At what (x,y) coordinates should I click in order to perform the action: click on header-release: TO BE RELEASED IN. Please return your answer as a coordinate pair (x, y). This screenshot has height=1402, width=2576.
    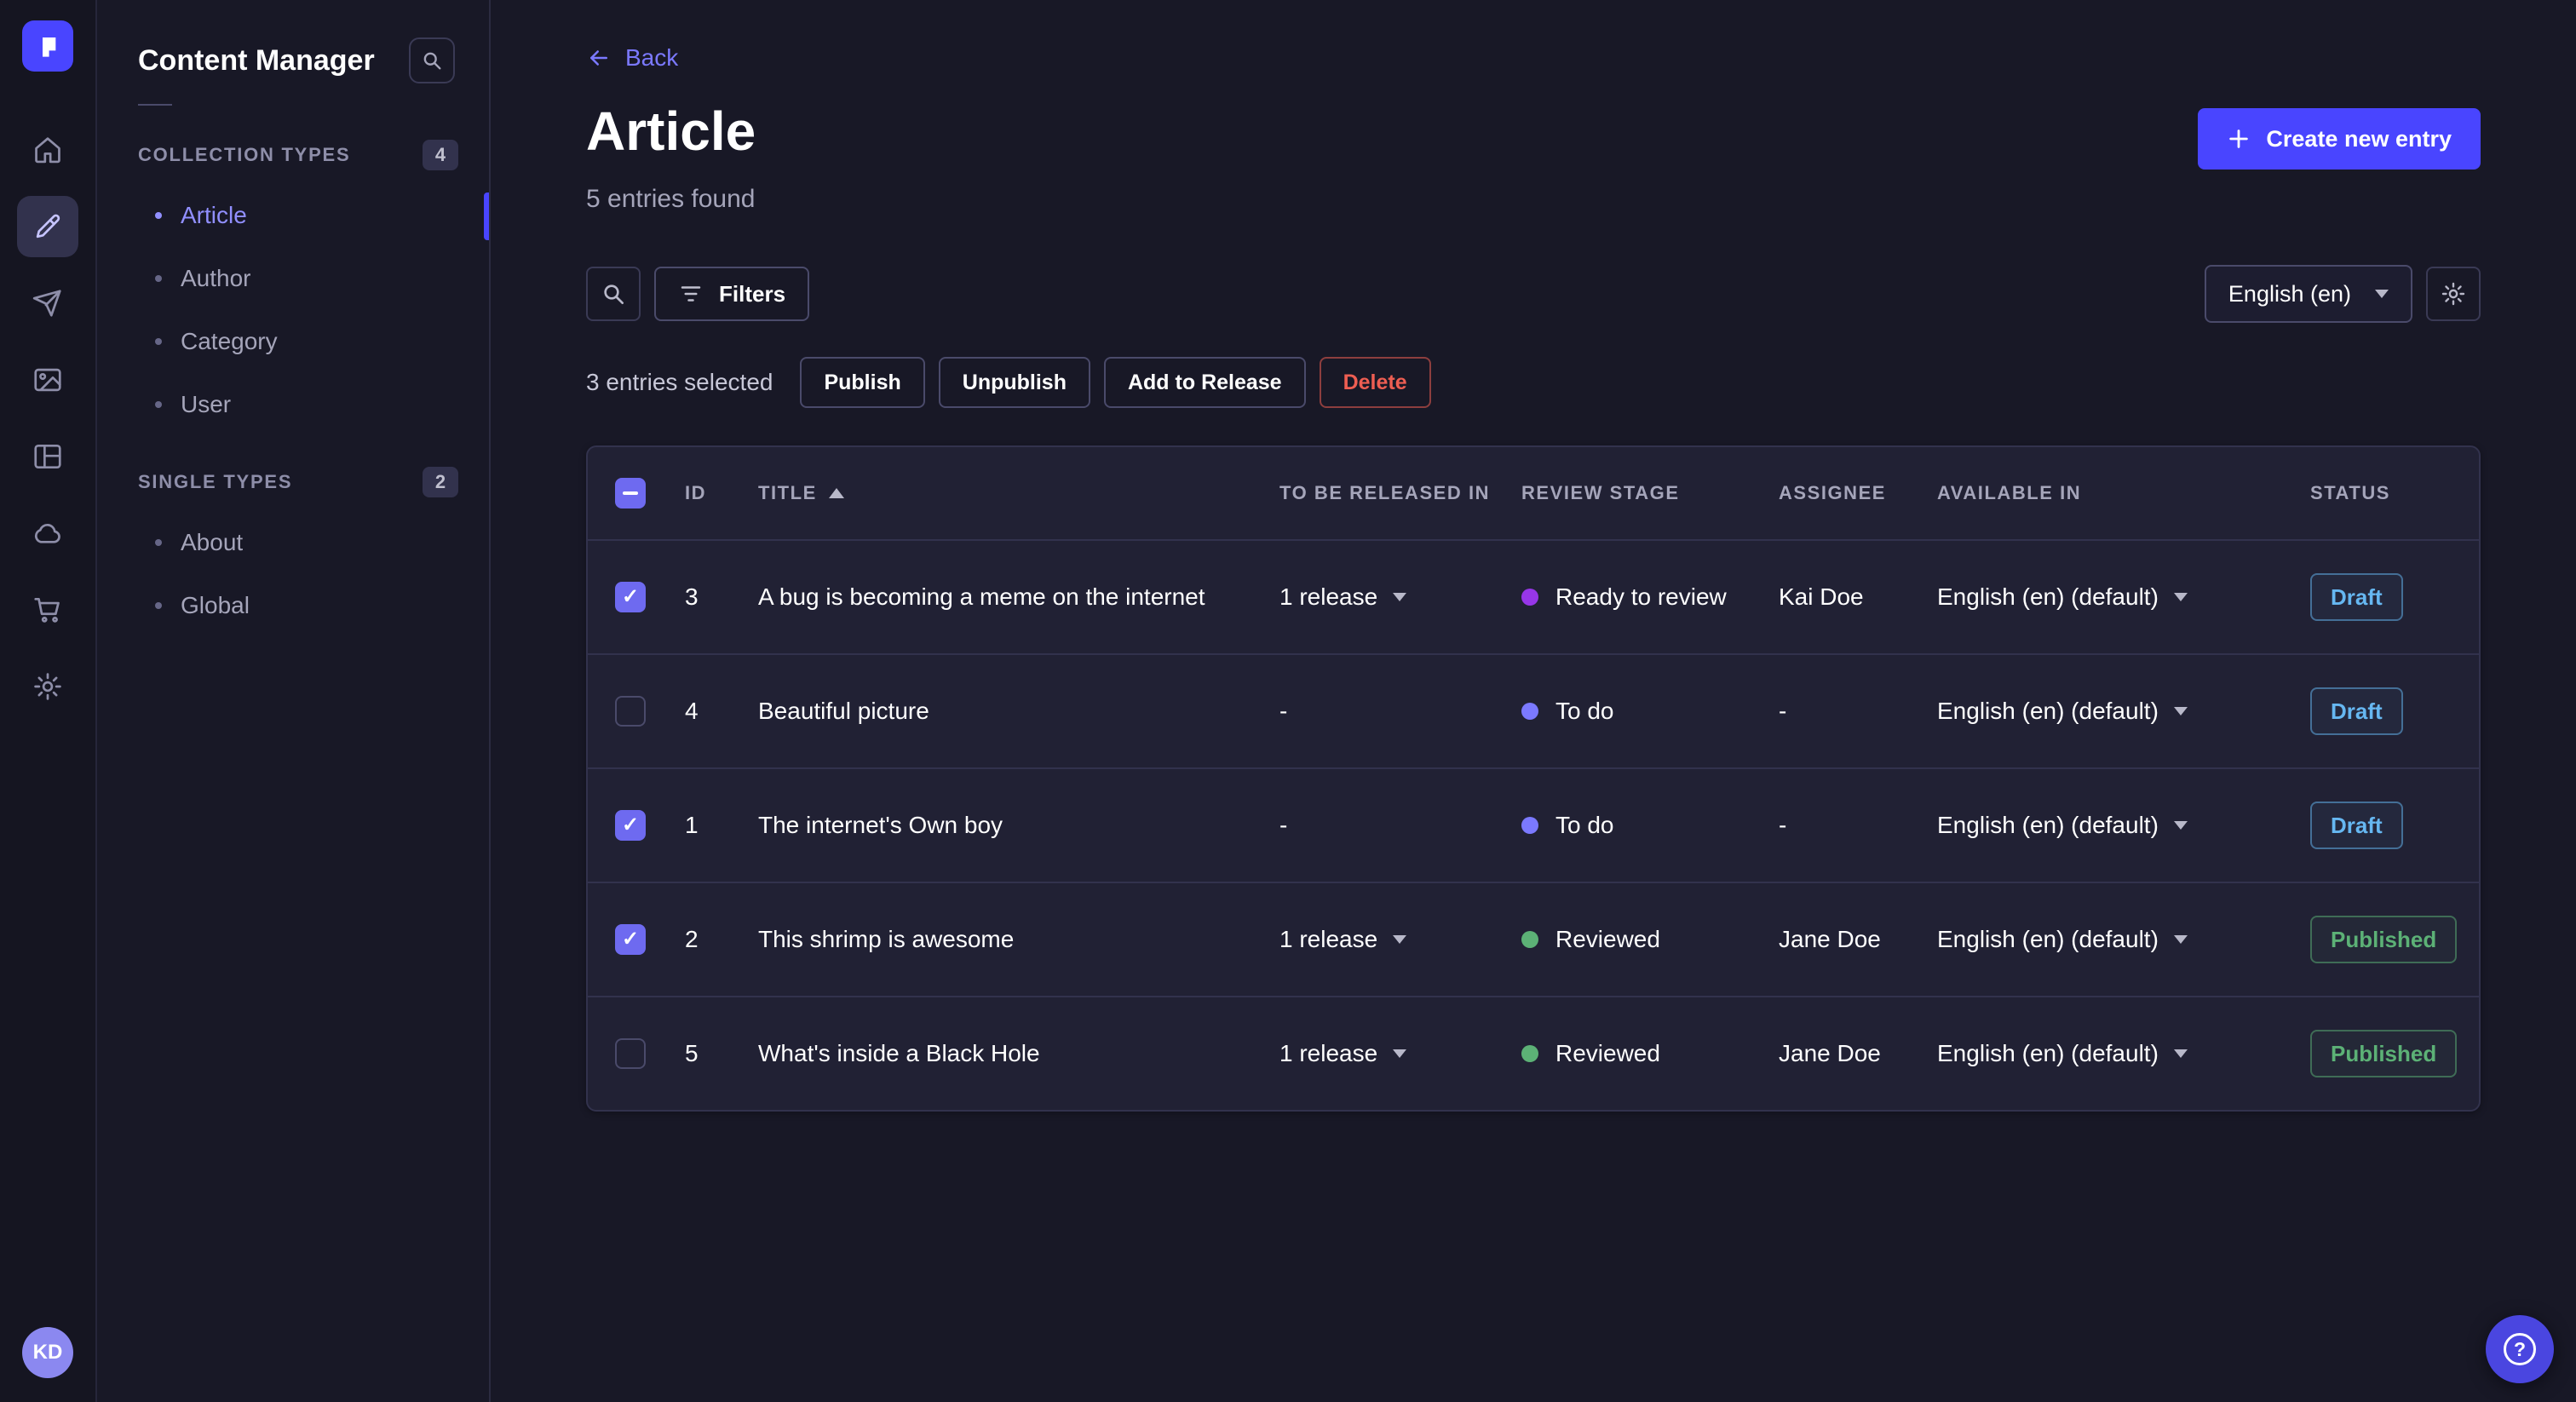
    Looking at the image, I should click on (1385, 492).